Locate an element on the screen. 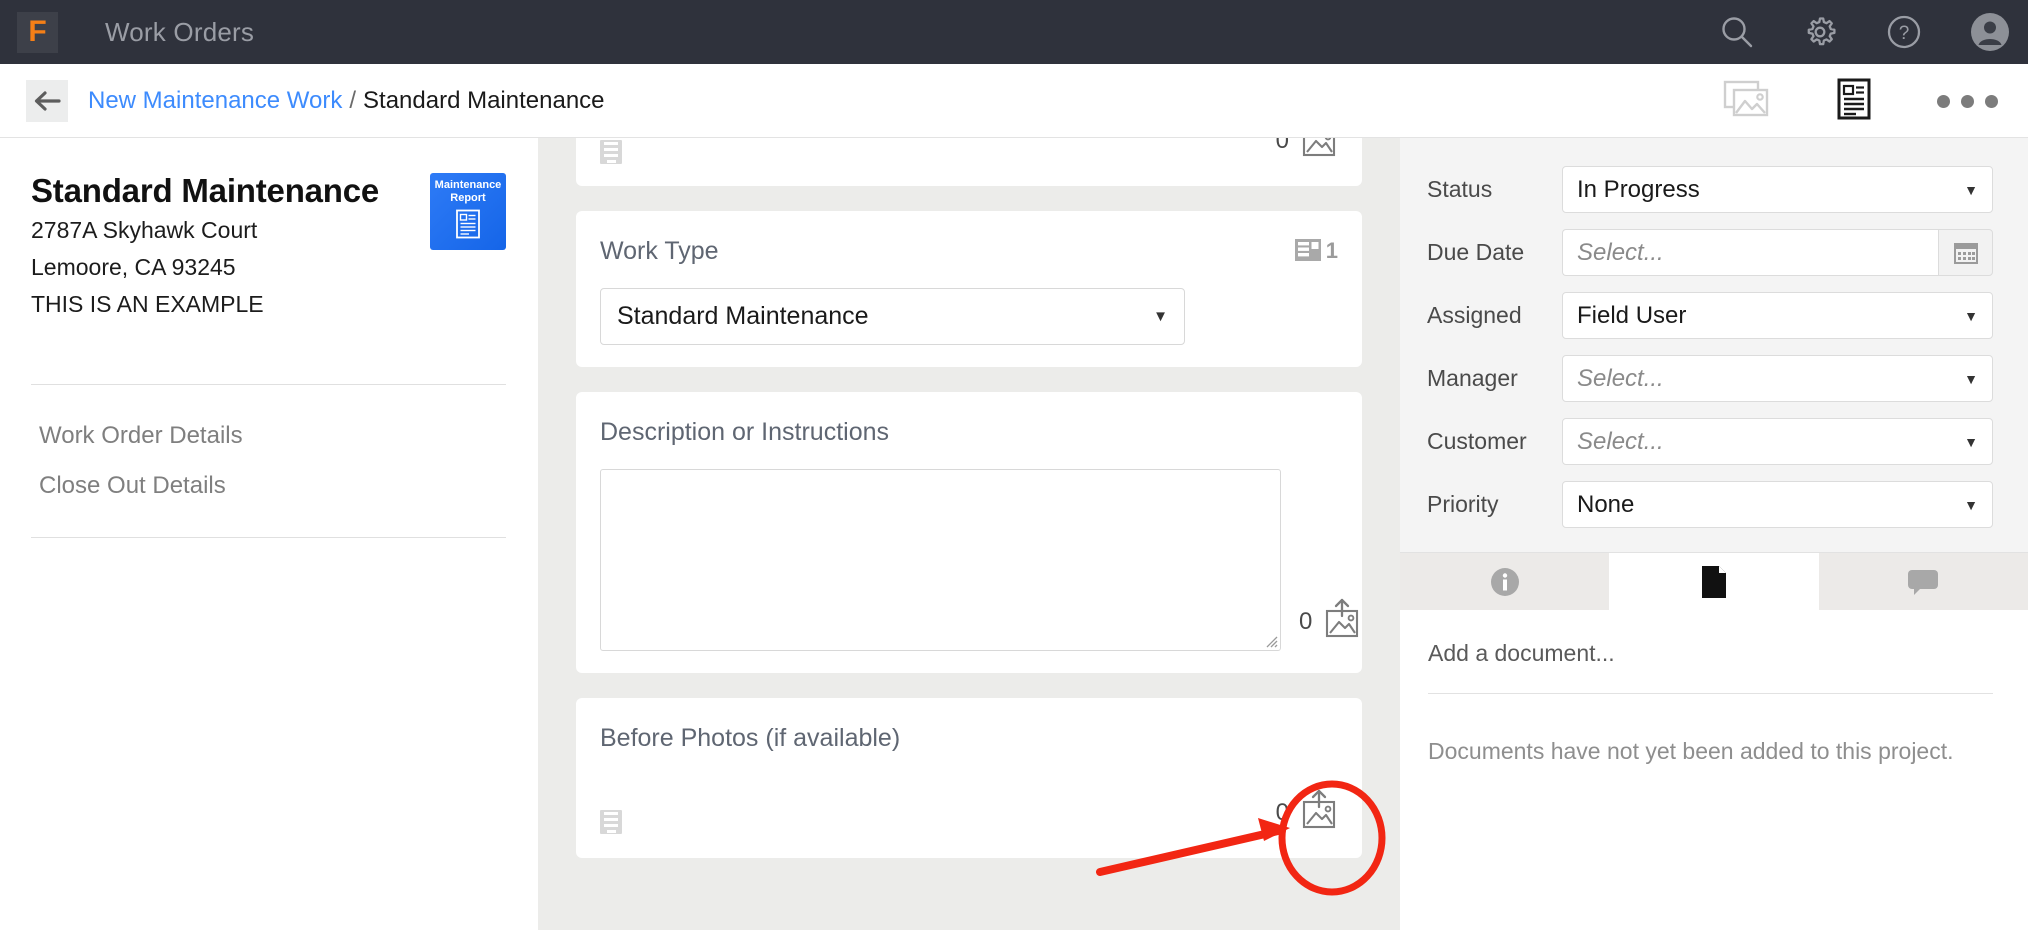  sidebar-nav: Work Order Details Close Out Details is located at coordinates (268, 448).